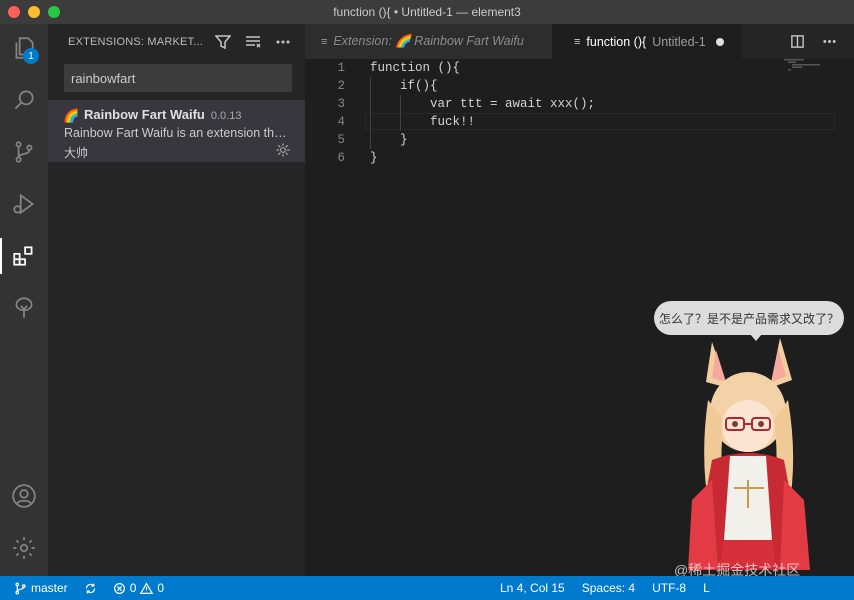 The image size is (854, 600). I want to click on error-count: 0, so click(133, 588).